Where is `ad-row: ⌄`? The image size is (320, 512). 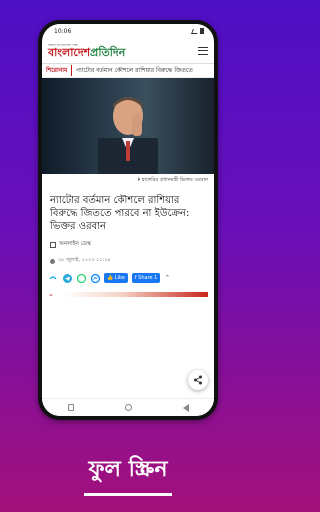 ad-row: ⌄ is located at coordinates (128, 294).